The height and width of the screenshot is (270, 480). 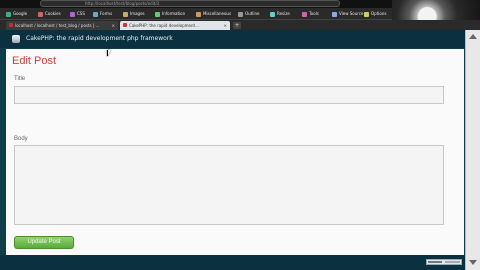 I want to click on bookmark-item: Forms, so click(x=102, y=14).